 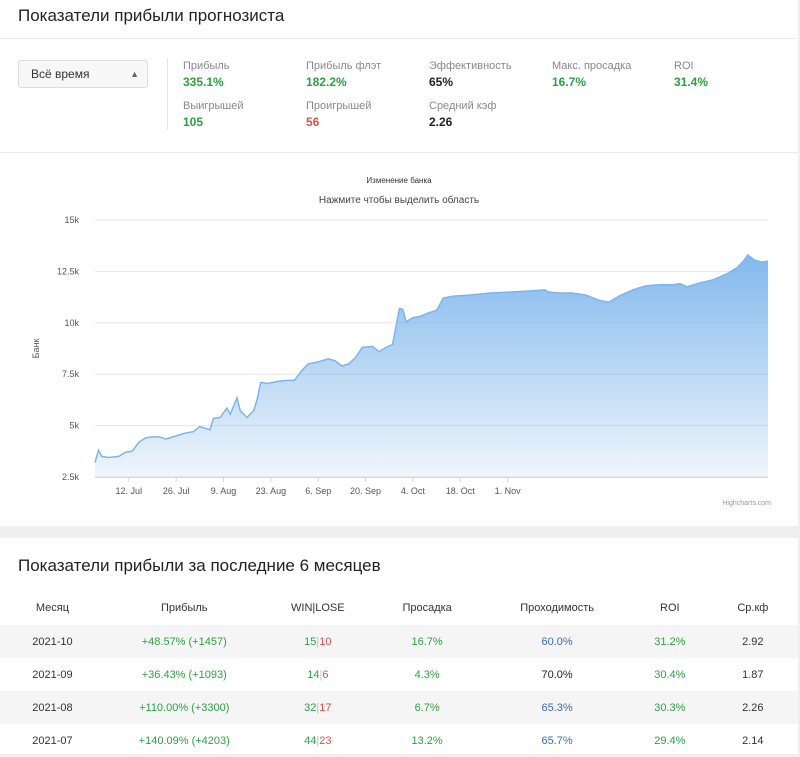 What do you see at coordinates (470, 66) in the screenshot?
I see `stat-label: Эффективность` at bounding box center [470, 66].